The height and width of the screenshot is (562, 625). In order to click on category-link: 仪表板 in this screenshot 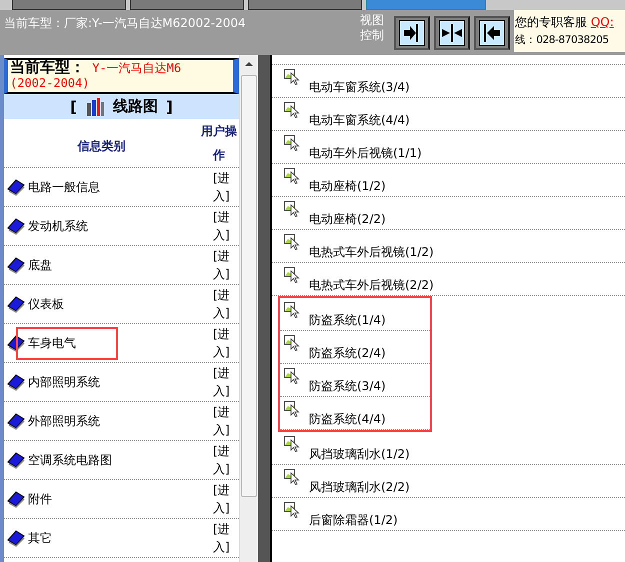, I will do `click(46, 304)`.